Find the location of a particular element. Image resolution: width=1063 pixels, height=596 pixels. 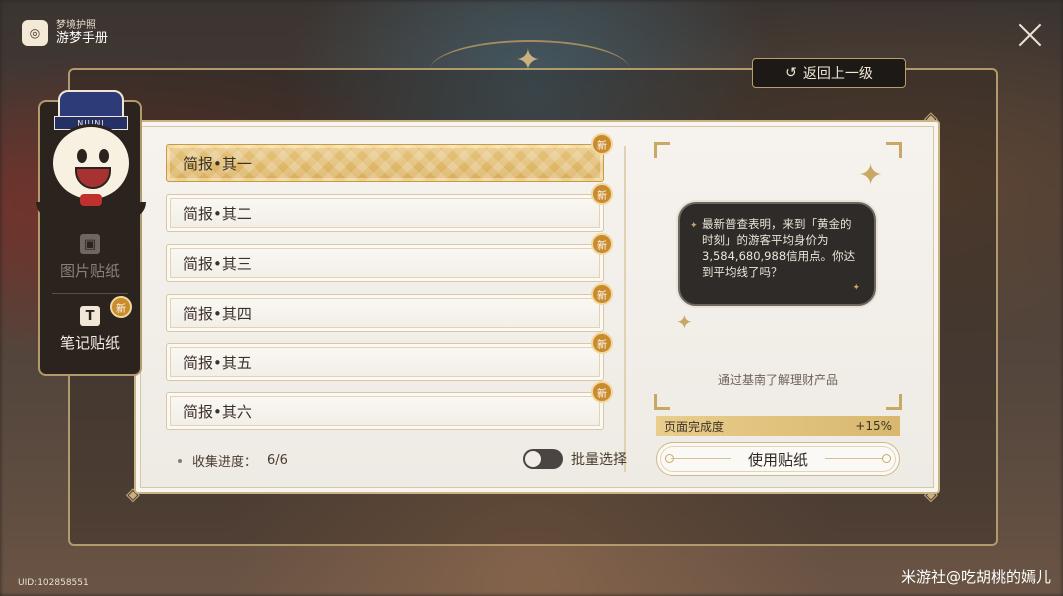

sticker-caption: 通过基南了解理财产品 is located at coordinates (777, 380).